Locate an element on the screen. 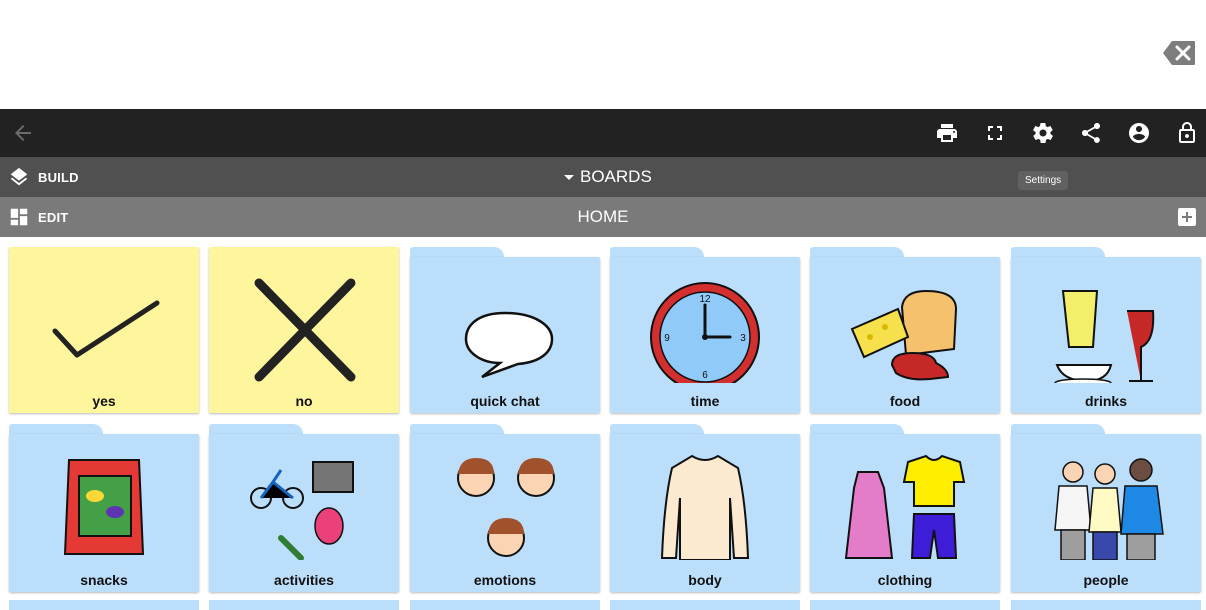 The image size is (1206, 610). add-icon is located at coordinates (1187, 217).